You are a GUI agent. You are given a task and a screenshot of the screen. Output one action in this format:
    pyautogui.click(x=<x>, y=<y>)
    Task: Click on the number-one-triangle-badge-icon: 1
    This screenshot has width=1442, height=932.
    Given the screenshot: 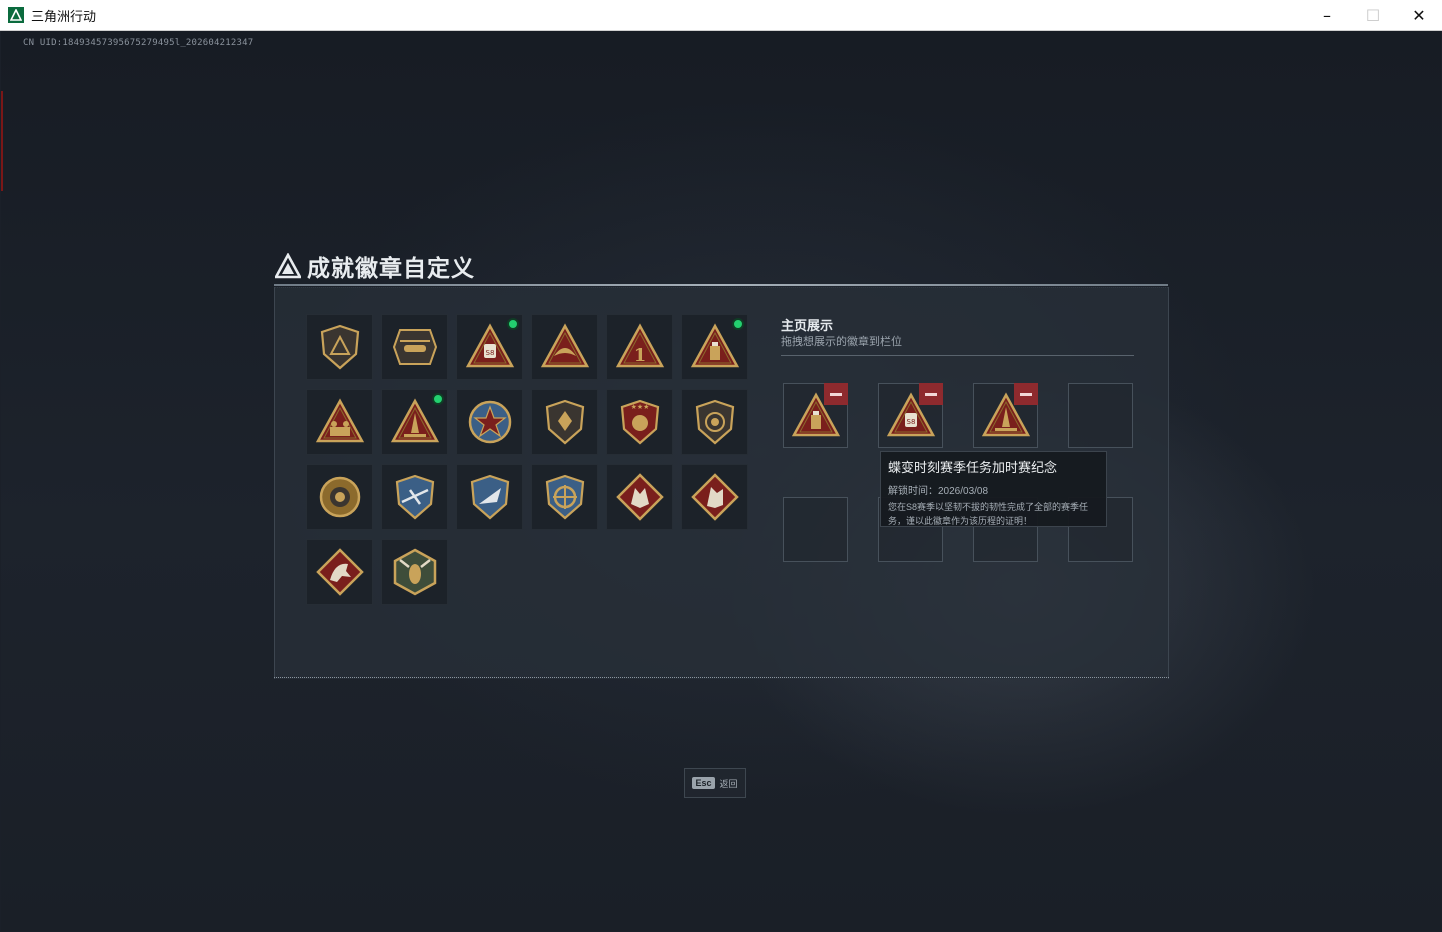 What is the action you would take?
    pyautogui.click(x=639, y=345)
    